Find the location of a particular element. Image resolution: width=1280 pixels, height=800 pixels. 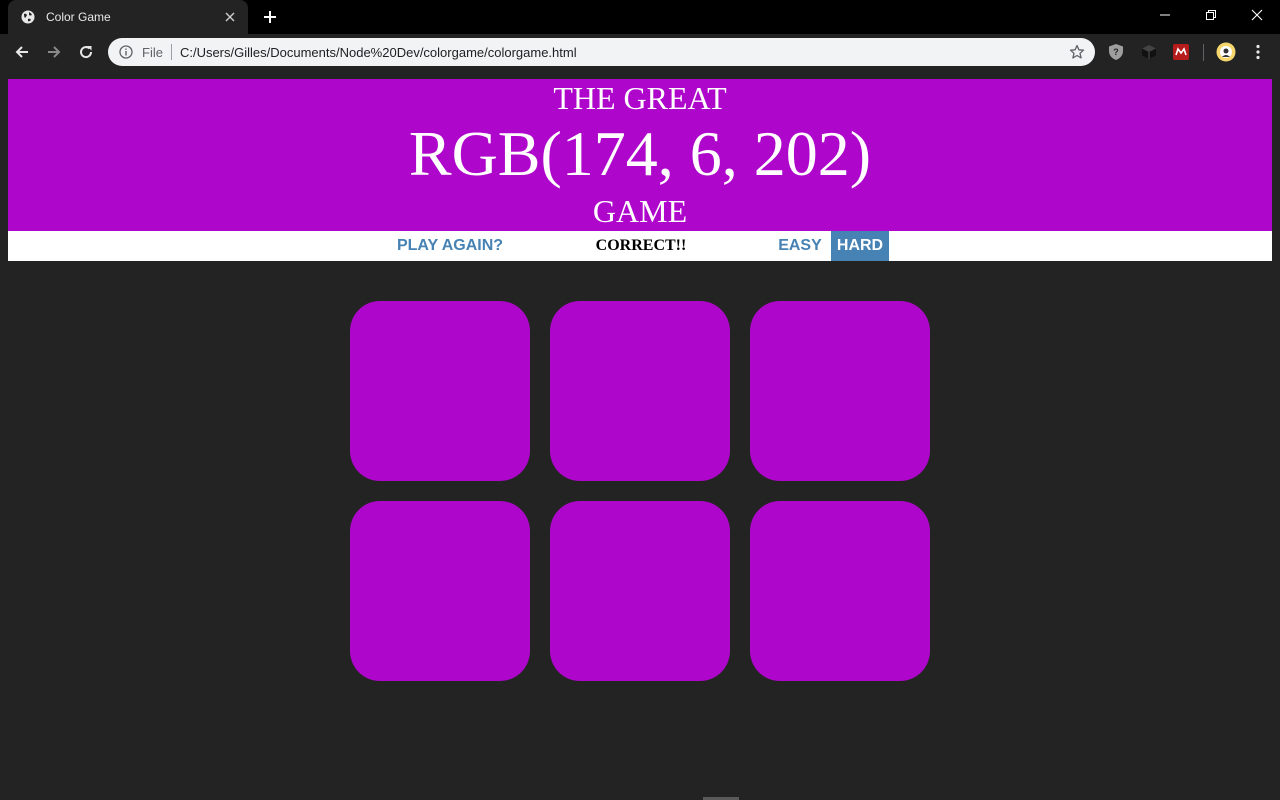

url-scheme: File is located at coordinates (152, 52).